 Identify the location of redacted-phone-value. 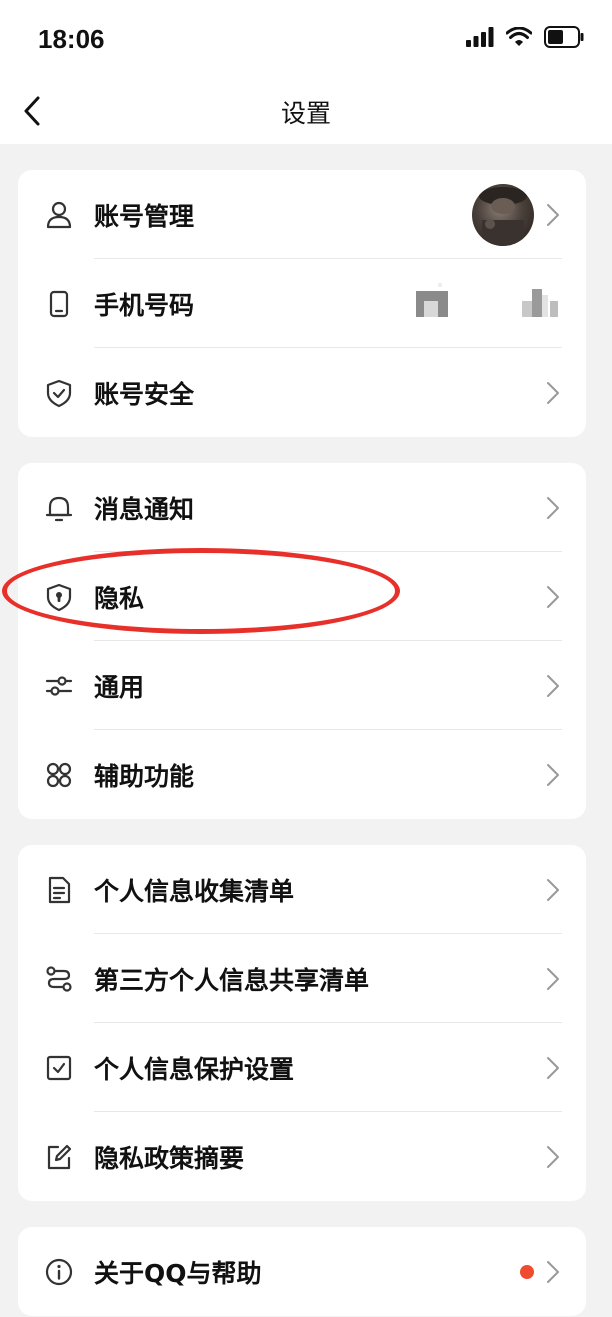
(487, 300).